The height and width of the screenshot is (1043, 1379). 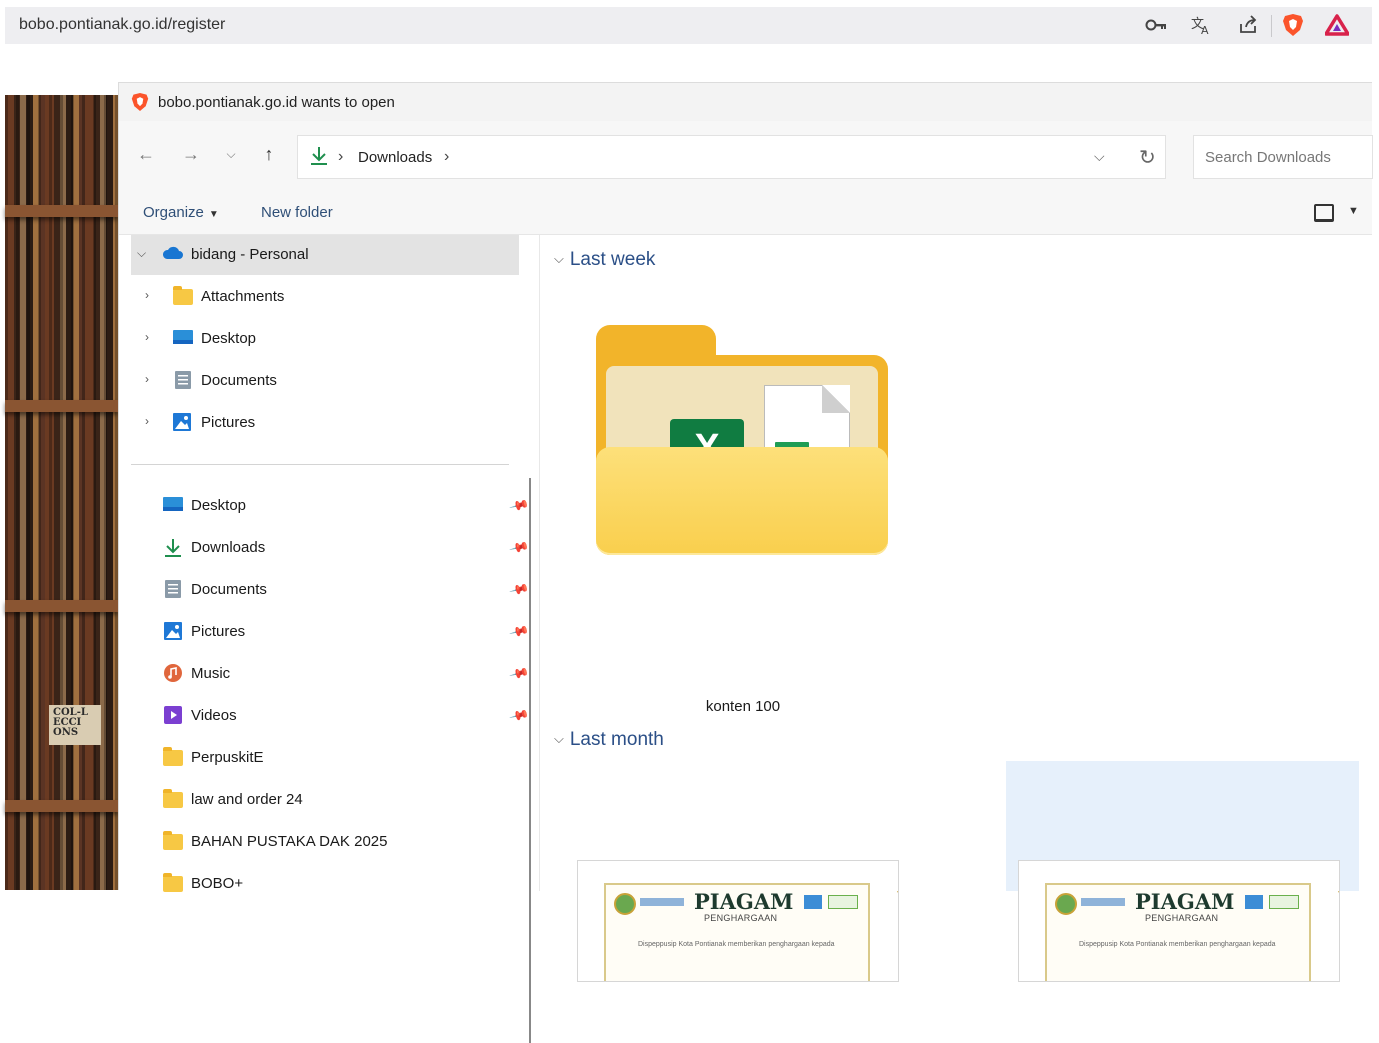 What do you see at coordinates (325, 758) in the screenshot?
I see `sidebar-item-perpuskite: PerpuskitE` at bounding box center [325, 758].